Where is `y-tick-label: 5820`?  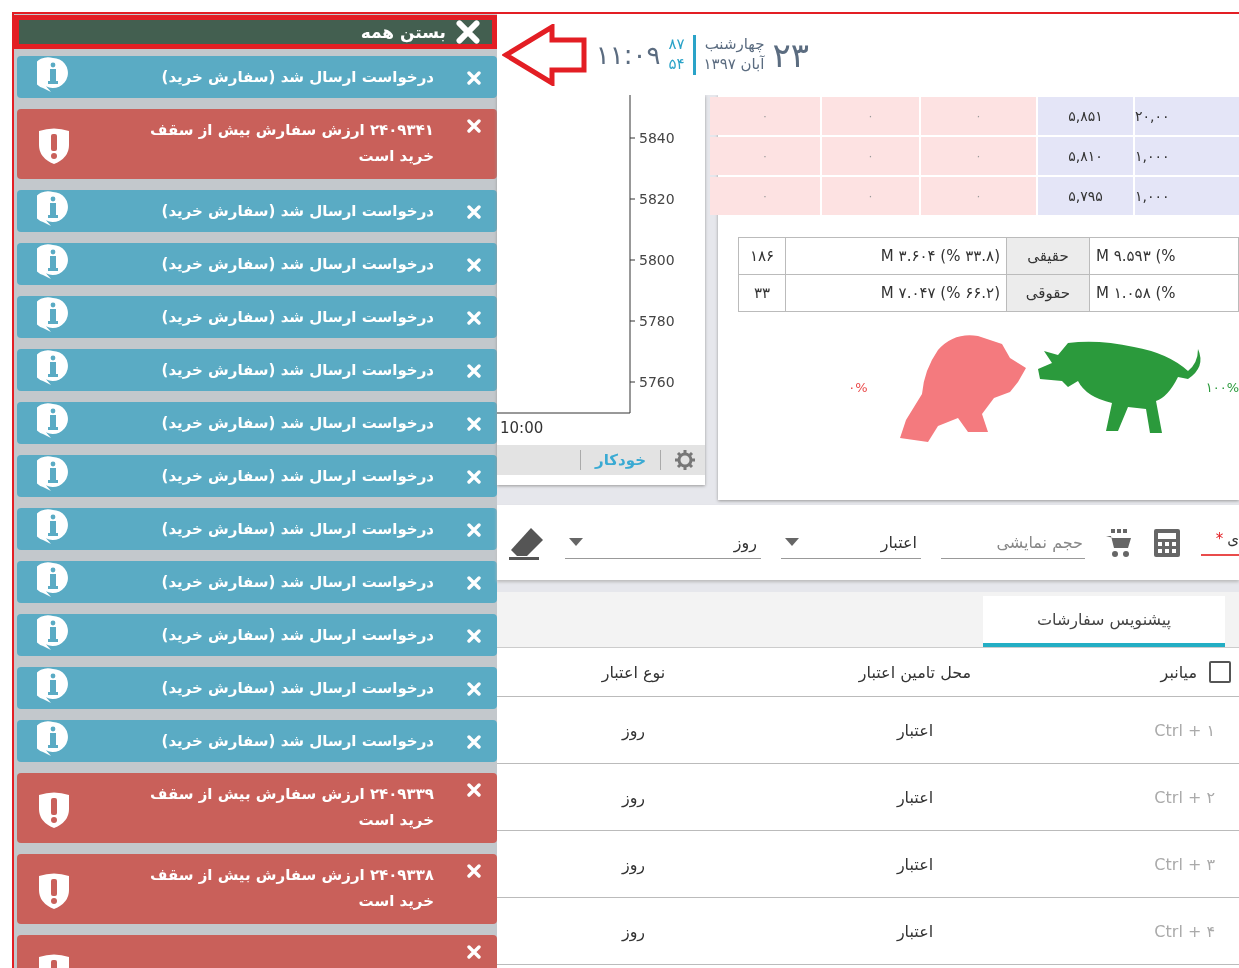 y-tick-label: 5820 is located at coordinates (657, 199).